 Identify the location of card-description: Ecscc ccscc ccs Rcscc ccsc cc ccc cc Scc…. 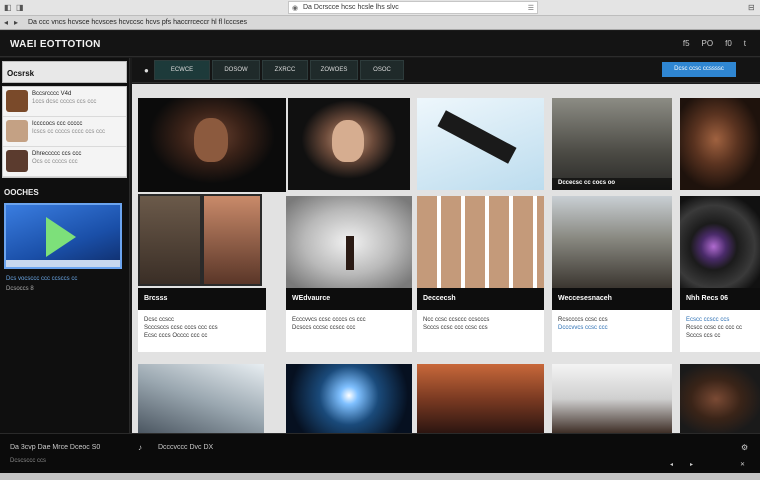
(720, 331).